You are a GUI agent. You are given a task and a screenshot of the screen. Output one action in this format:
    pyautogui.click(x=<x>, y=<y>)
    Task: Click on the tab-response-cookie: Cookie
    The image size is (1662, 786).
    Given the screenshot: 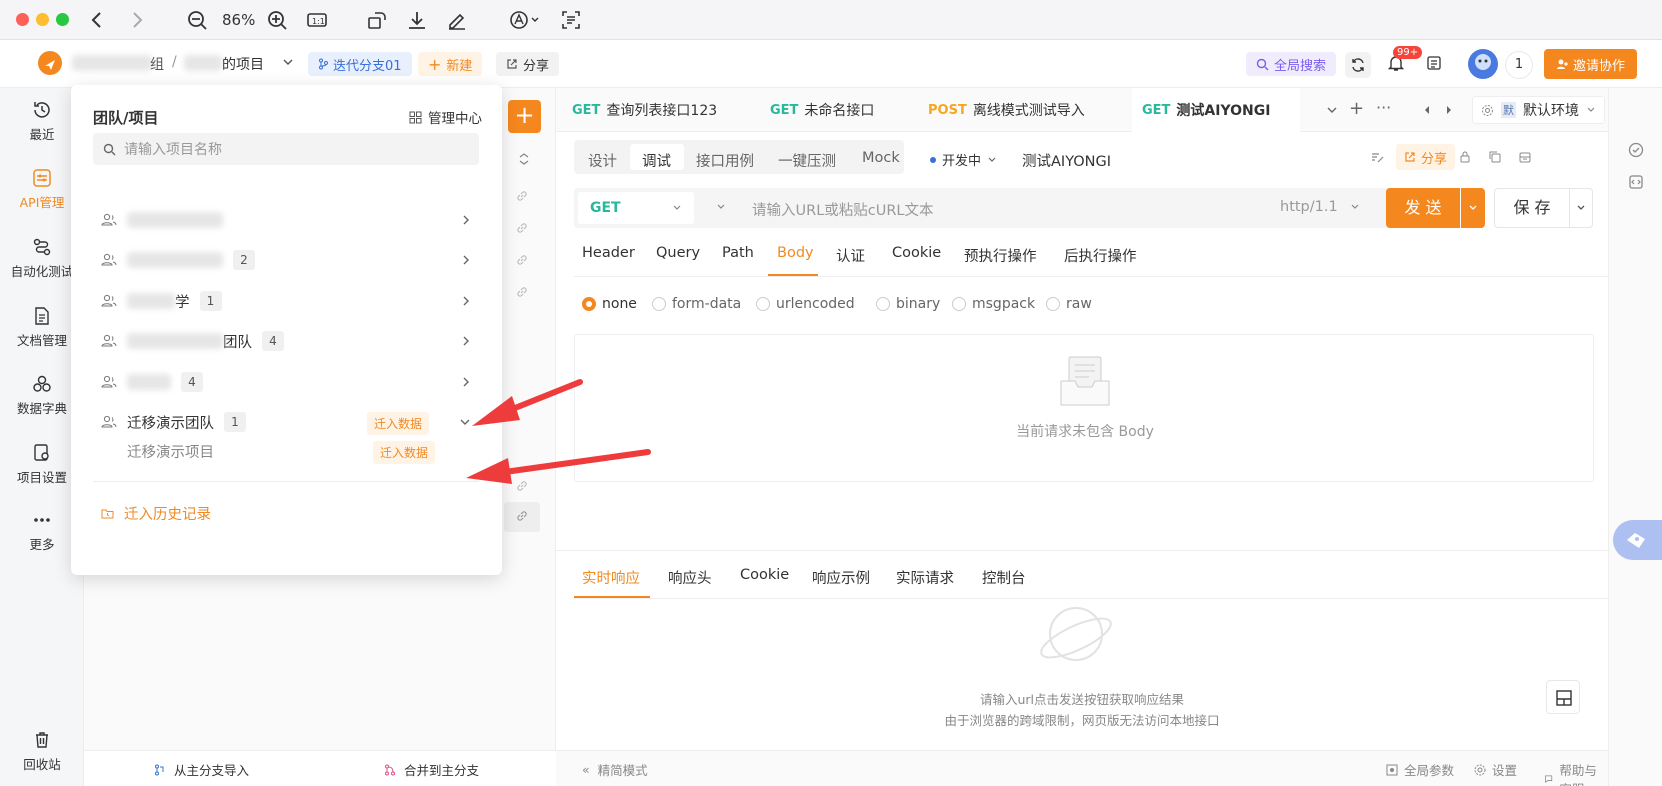 What is the action you would take?
    pyautogui.click(x=764, y=575)
    